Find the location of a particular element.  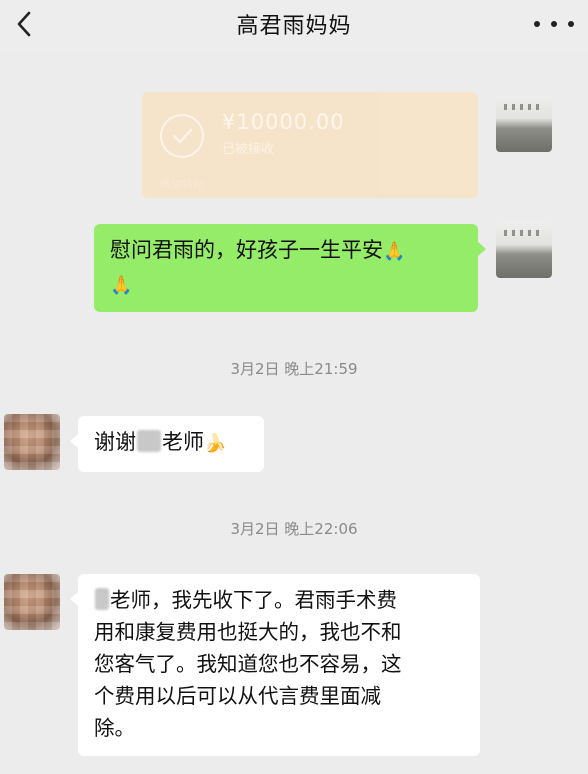

message-text: 慰问君雨的，好孩子一生平安 is located at coordinates (246, 250).